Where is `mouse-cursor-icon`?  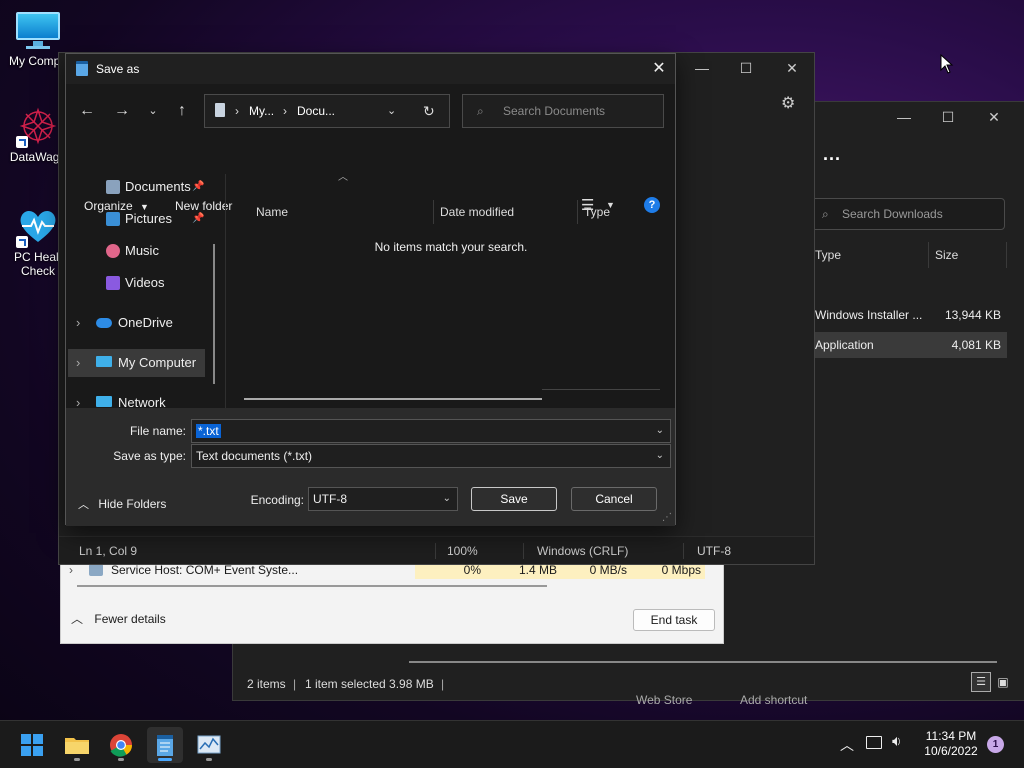 mouse-cursor-icon is located at coordinates (947, 65).